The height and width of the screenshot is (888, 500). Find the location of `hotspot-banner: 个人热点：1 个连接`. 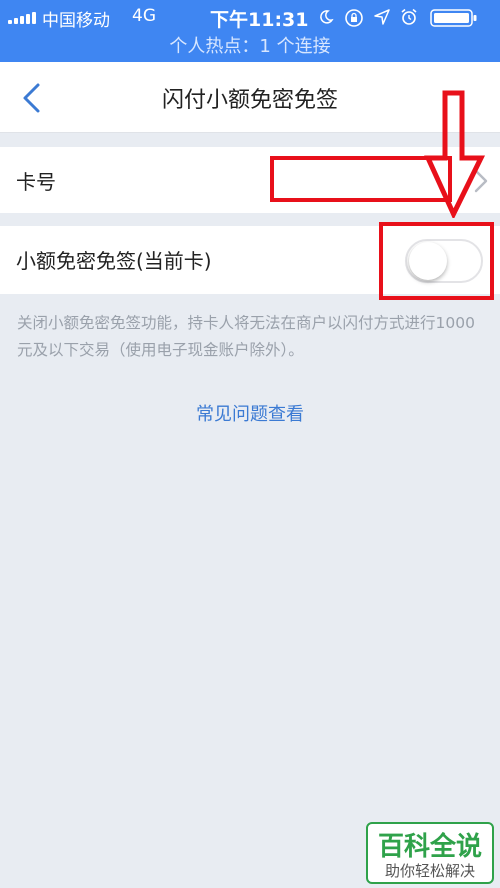

hotspot-banner: 个人热点：1 个连接 is located at coordinates (250, 45).